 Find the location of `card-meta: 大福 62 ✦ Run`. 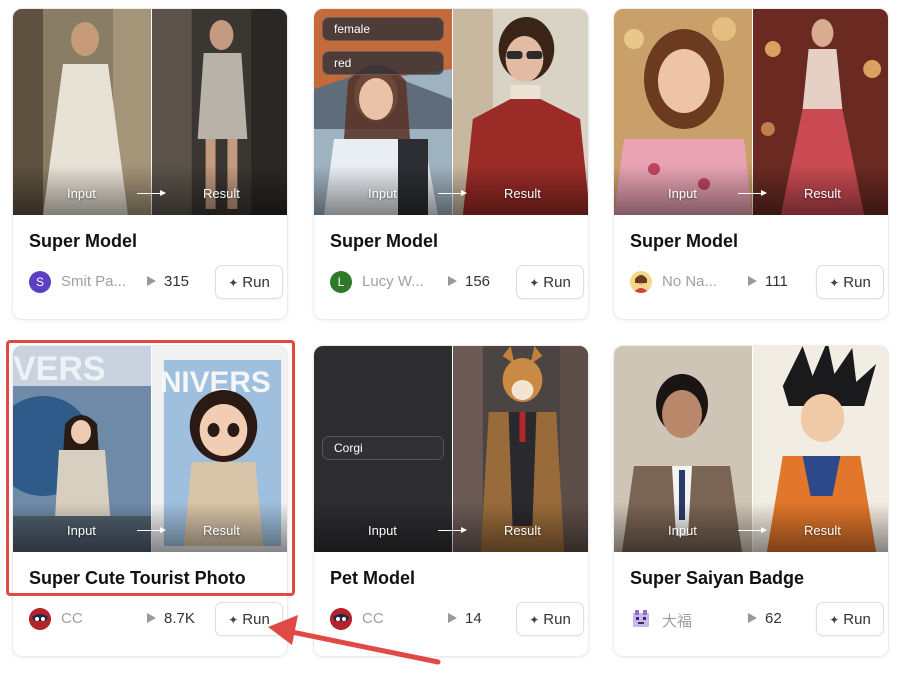

card-meta: 大福 62 ✦ Run is located at coordinates (757, 619).